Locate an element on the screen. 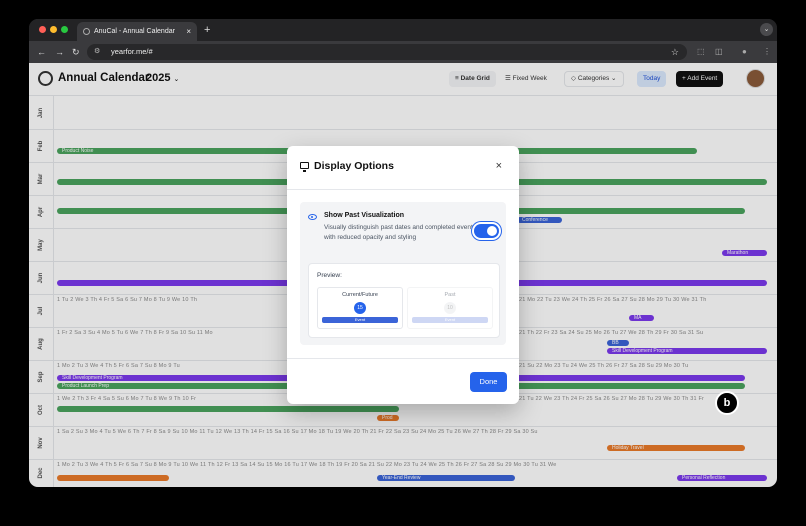 Image resolution: width=806 pixels, height=526 pixels. address-toolbar: ← → ↻ ⚙ yearfor.me/# ☆ ⬚ ◫ ● ⋮ is located at coordinates (403, 52).